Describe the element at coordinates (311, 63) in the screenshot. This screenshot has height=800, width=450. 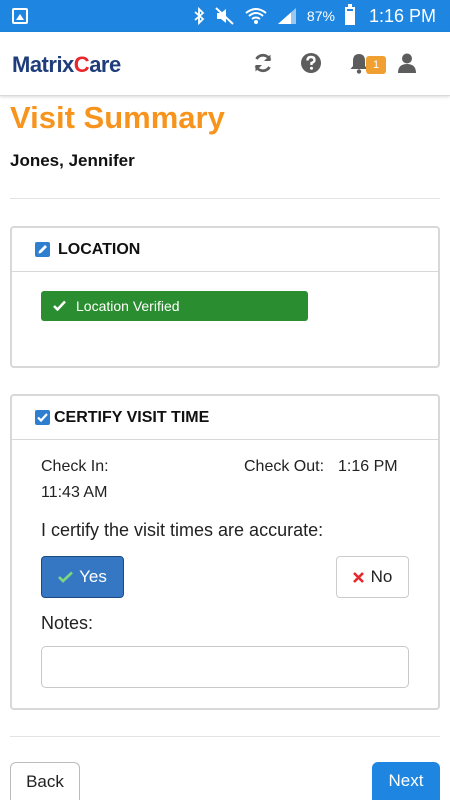
I see `help-icon` at that location.